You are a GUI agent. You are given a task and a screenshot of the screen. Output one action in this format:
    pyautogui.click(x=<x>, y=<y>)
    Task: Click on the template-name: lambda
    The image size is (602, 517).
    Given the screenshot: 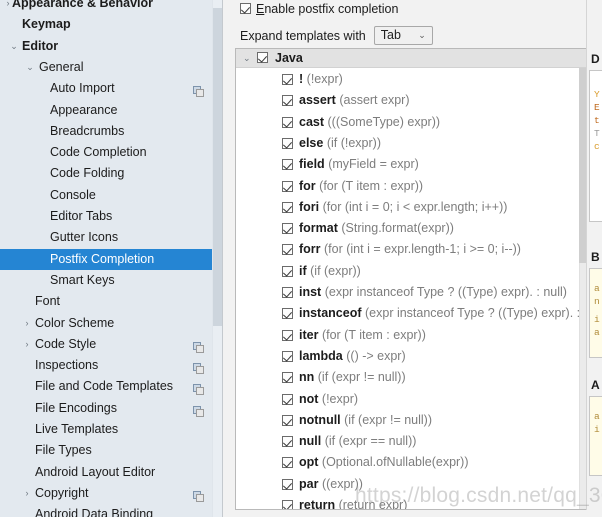 What is the action you would take?
    pyautogui.click(x=321, y=355)
    